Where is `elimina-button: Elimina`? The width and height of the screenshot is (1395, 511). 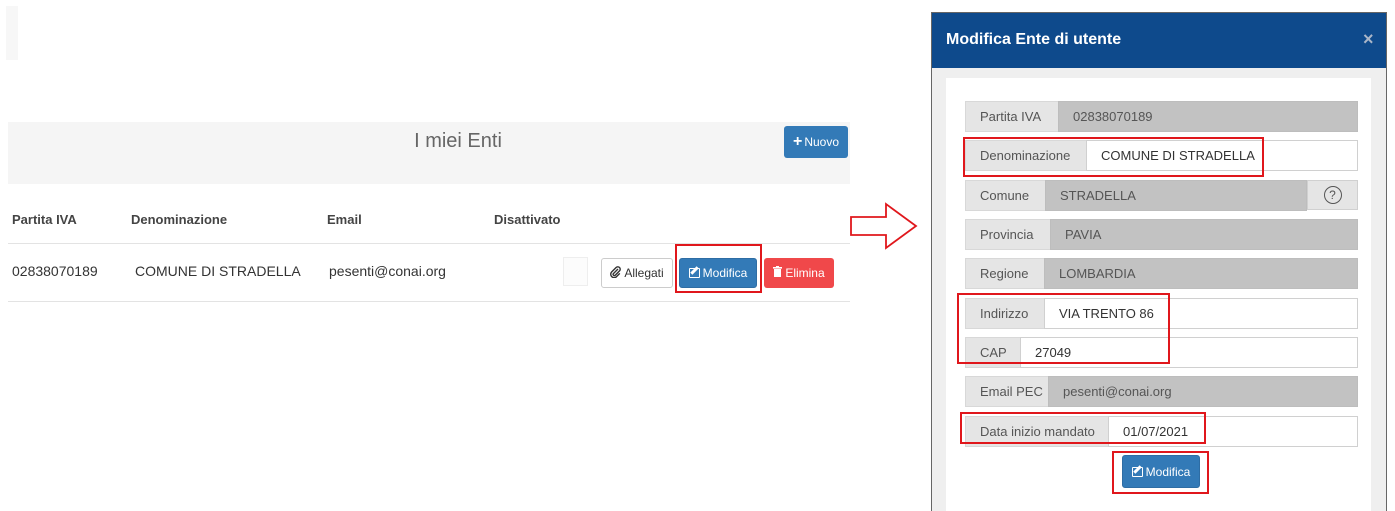
elimina-button: Elimina is located at coordinates (799, 273).